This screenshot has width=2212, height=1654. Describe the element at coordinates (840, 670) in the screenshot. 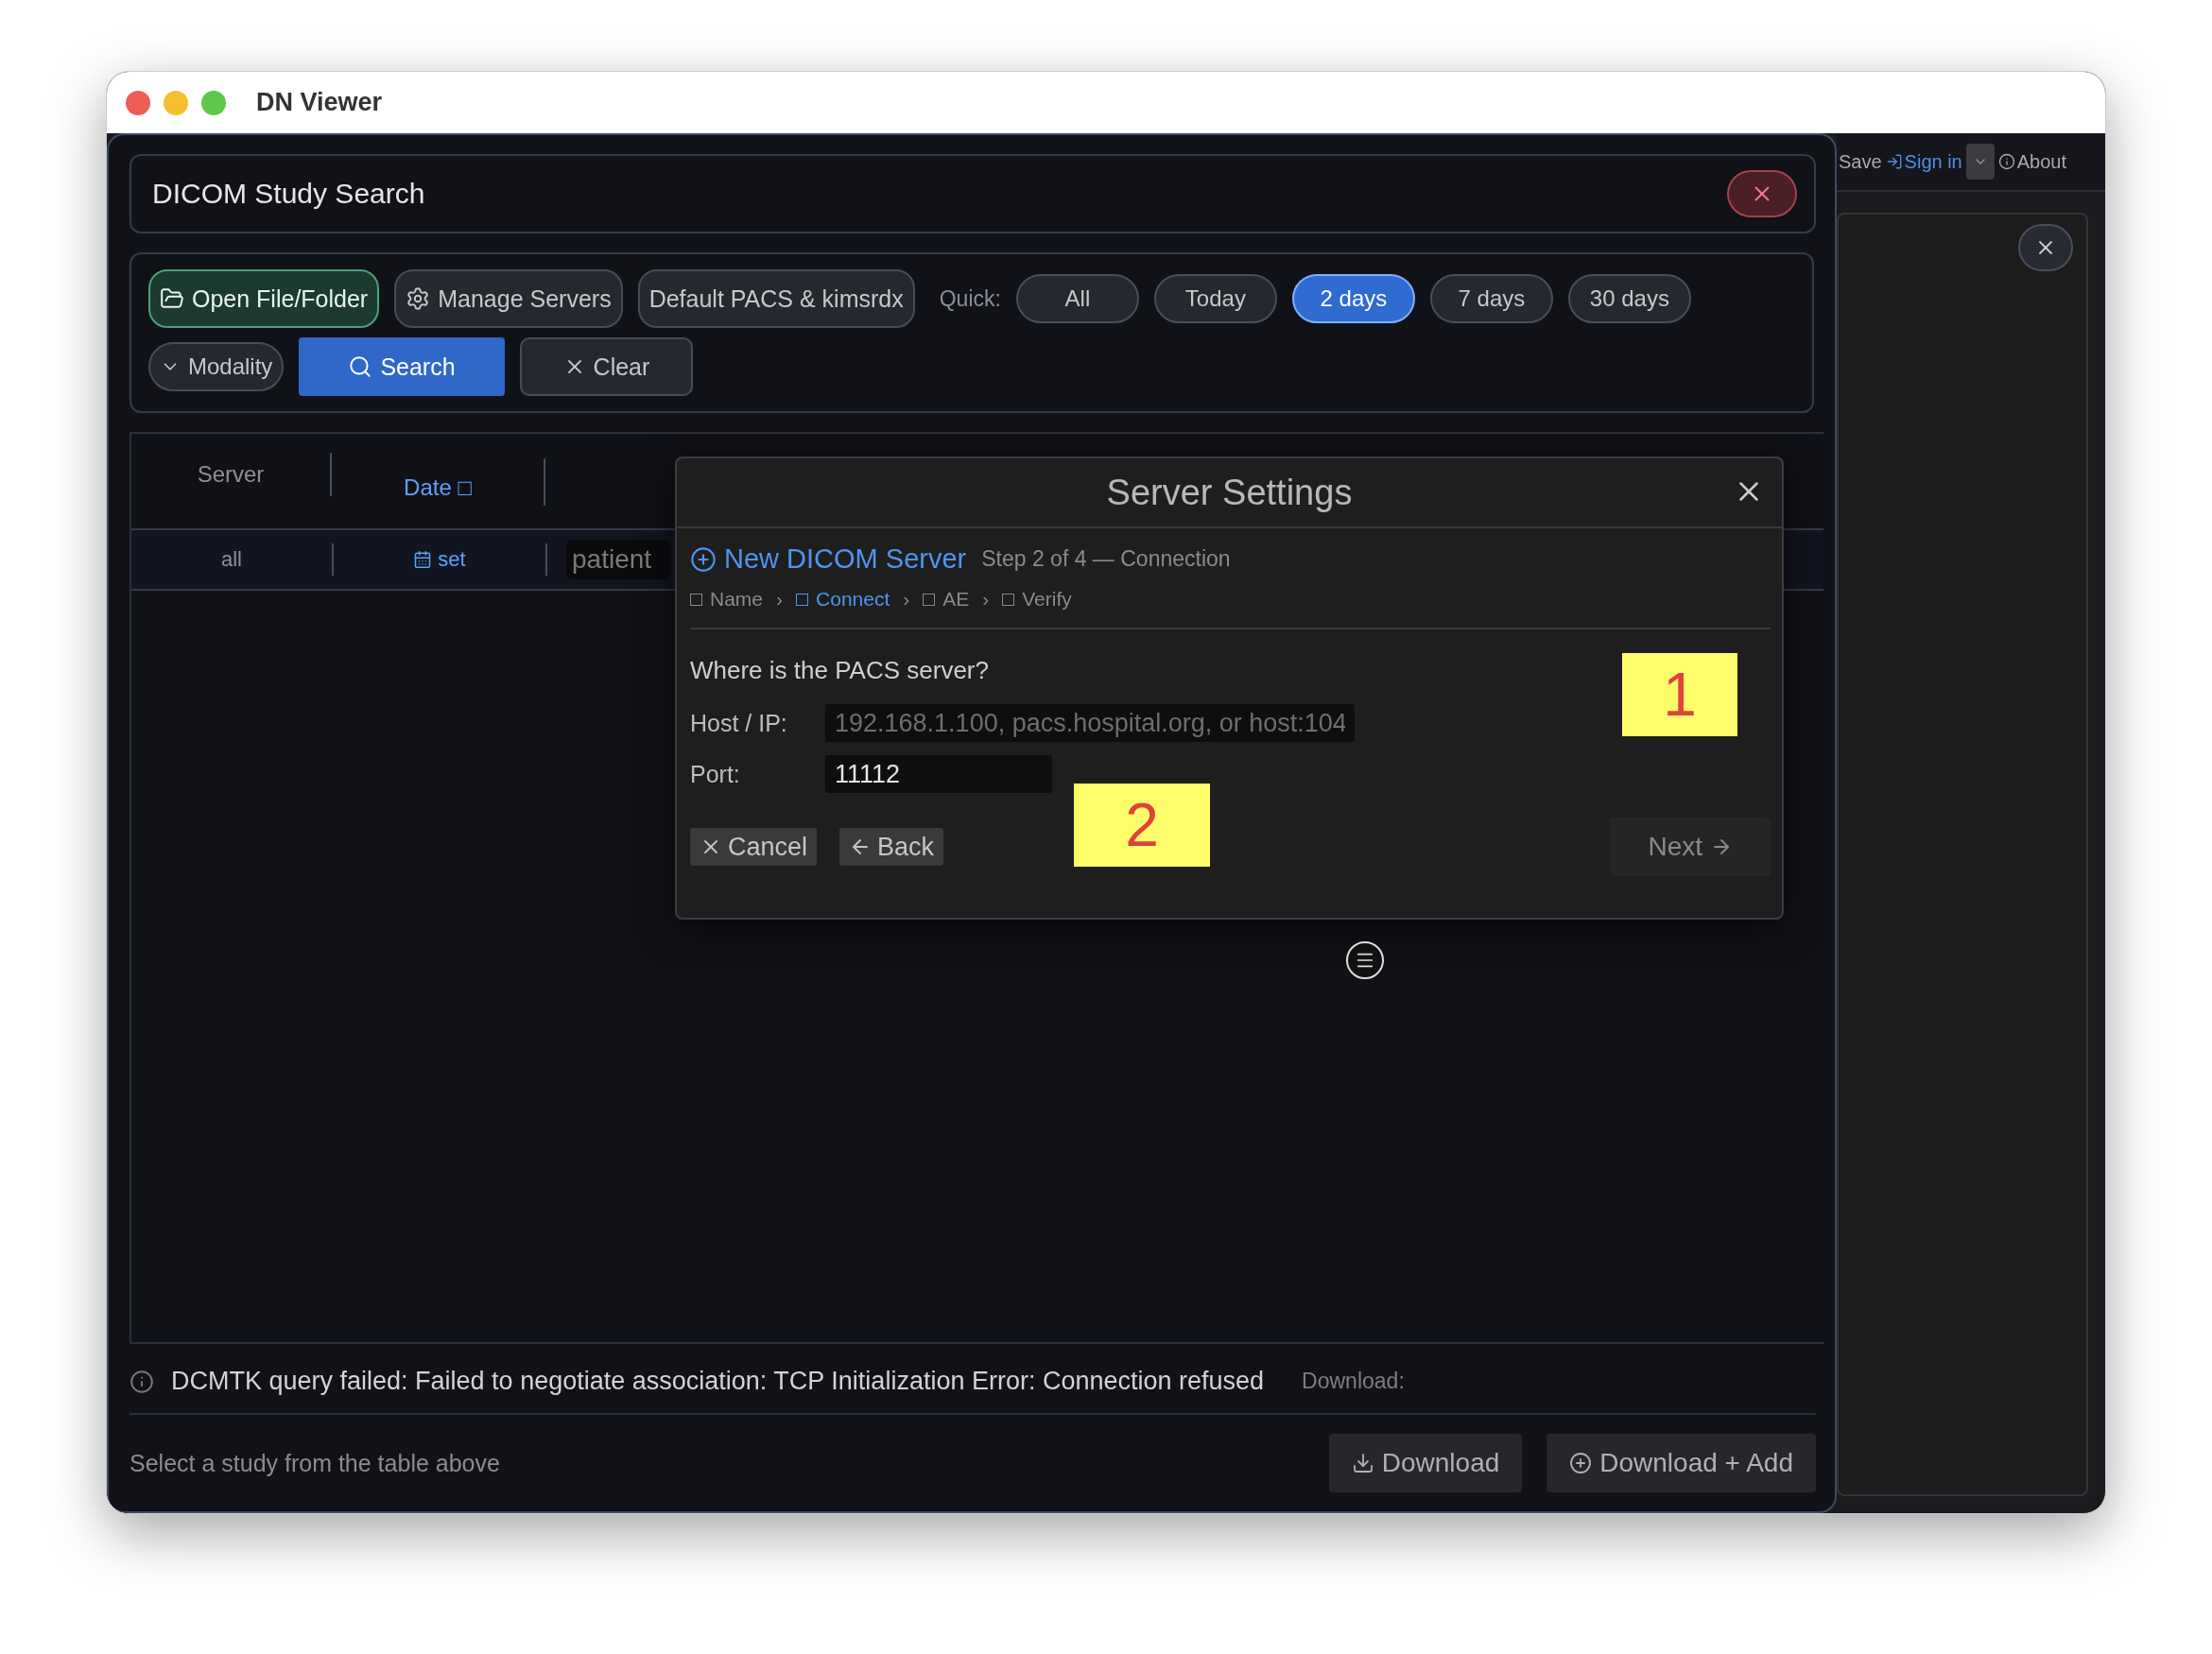

I see `question-text: Where is the PACS server?` at that location.